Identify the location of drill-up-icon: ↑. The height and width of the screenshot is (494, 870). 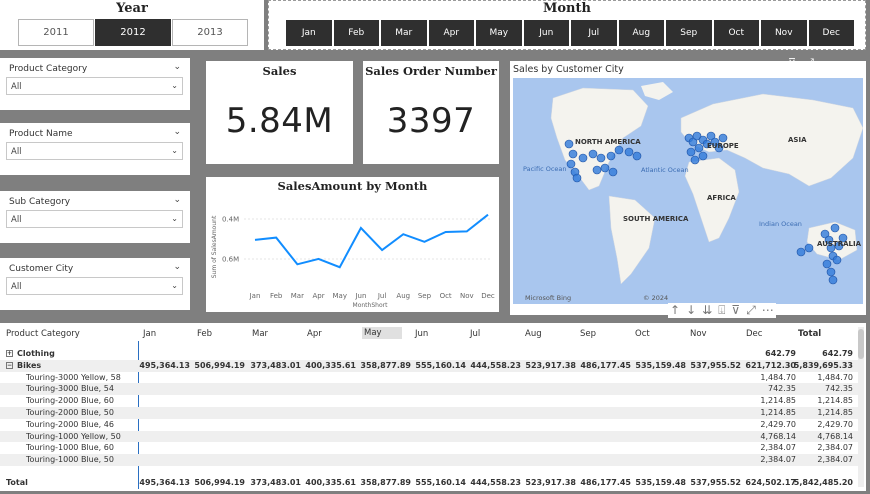
(675, 310).